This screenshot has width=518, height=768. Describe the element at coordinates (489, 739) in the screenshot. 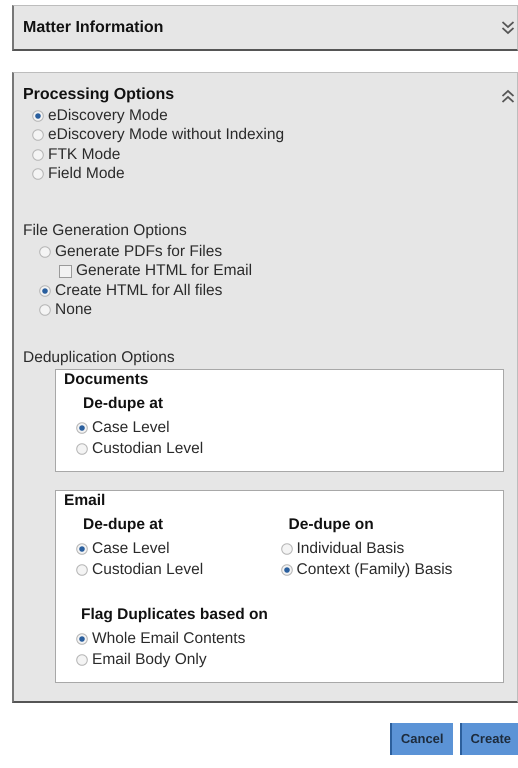

I see `create-button: Create` at that location.